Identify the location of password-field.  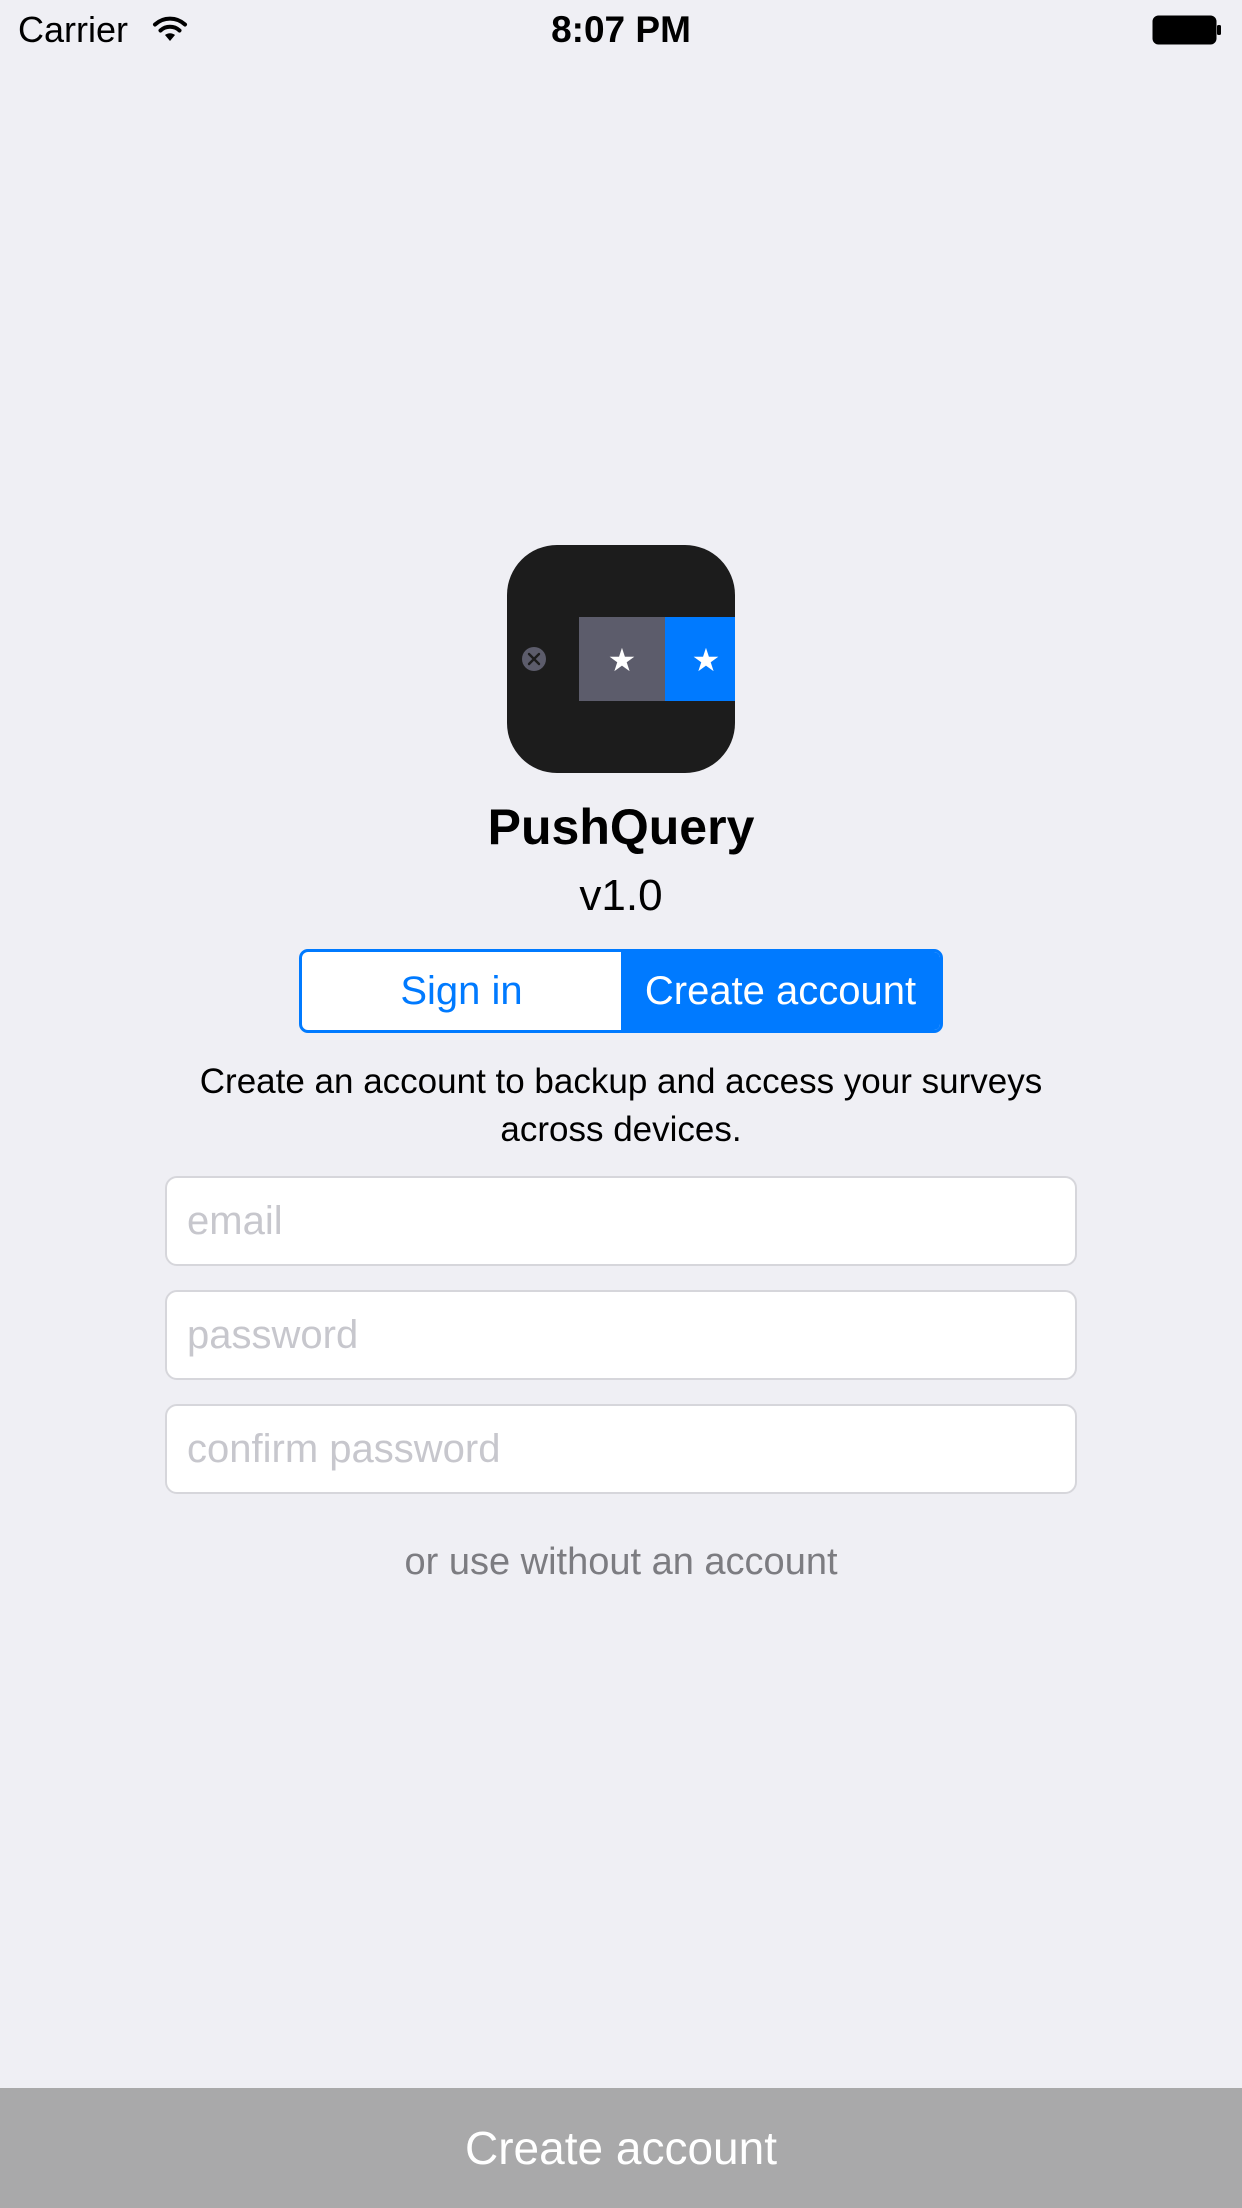
(621, 1335).